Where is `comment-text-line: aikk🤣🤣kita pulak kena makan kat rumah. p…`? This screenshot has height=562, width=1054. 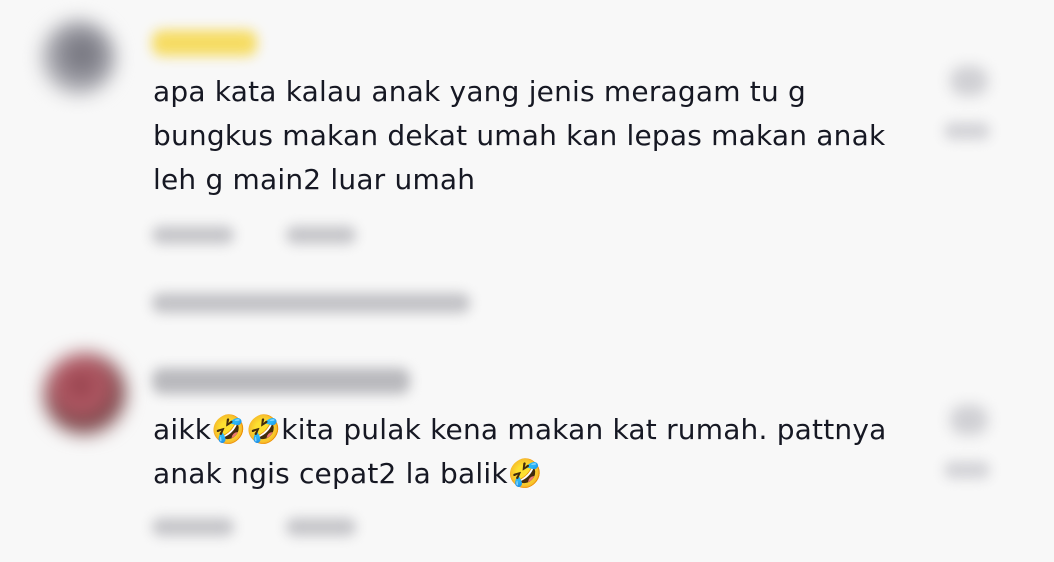
comment-text-line: aikk🤣🤣kita pulak kena makan kat rumah. p… is located at coordinates (520, 429).